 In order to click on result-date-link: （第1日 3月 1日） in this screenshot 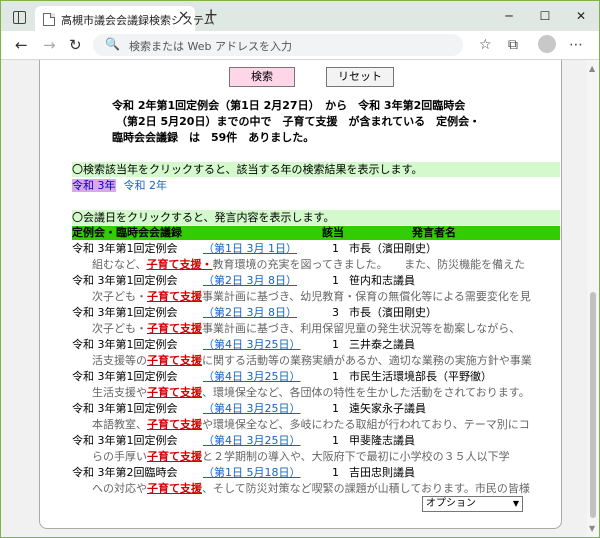, I will do `click(250, 249)`.